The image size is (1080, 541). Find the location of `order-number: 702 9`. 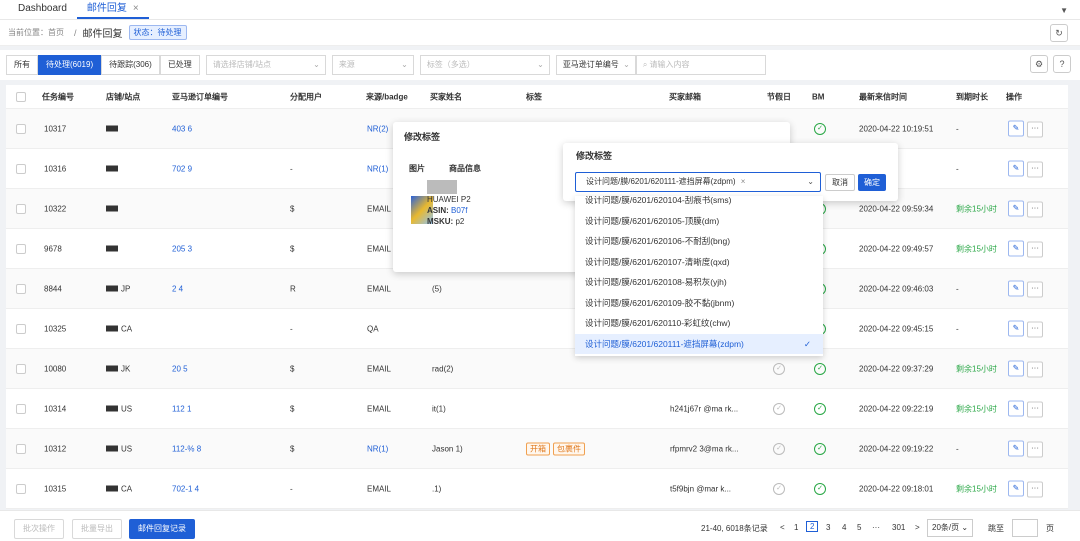

order-number: 702 9 is located at coordinates (182, 168).